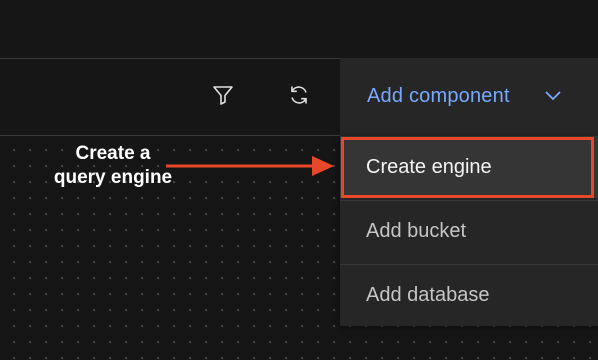 The image size is (598, 360). I want to click on filter-button, so click(223, 95).